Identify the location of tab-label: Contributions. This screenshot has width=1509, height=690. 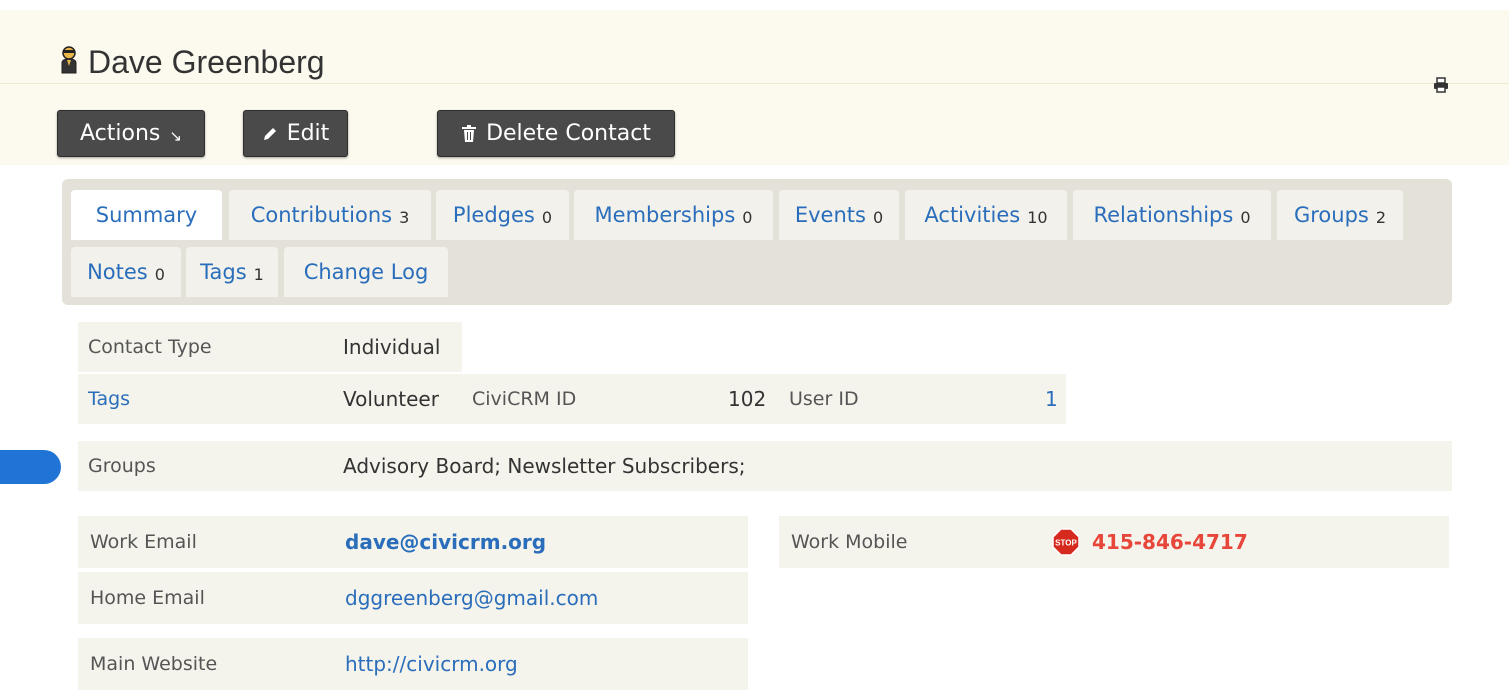
(321, 215).